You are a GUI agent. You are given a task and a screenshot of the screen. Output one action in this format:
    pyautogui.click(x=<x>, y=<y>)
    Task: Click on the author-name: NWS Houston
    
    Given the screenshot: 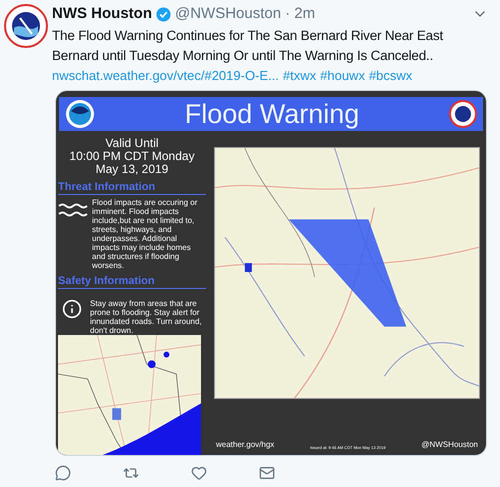 What is the action you would take?
    pyautogui.click(x=102, y=14)
    